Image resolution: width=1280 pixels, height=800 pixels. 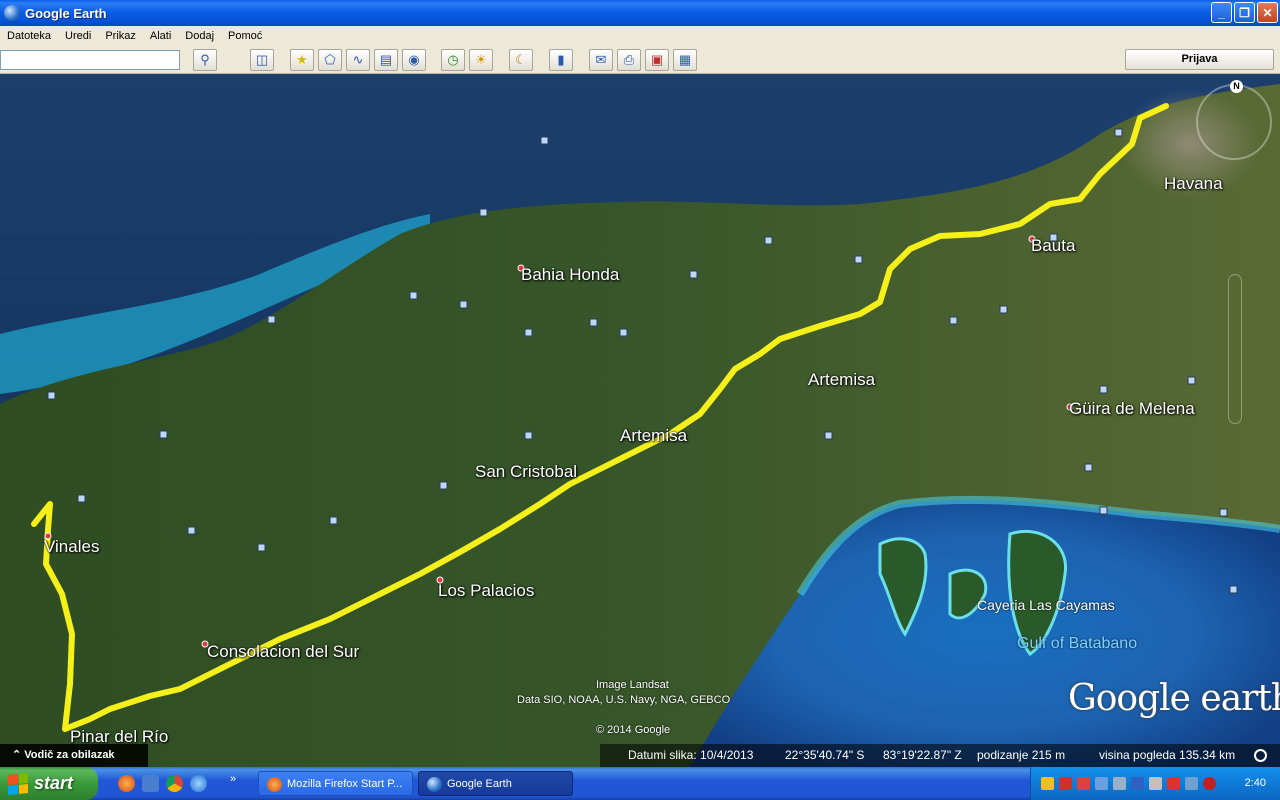 I want to click on sunlight-icon: ☀, so click(x=481, y=60).